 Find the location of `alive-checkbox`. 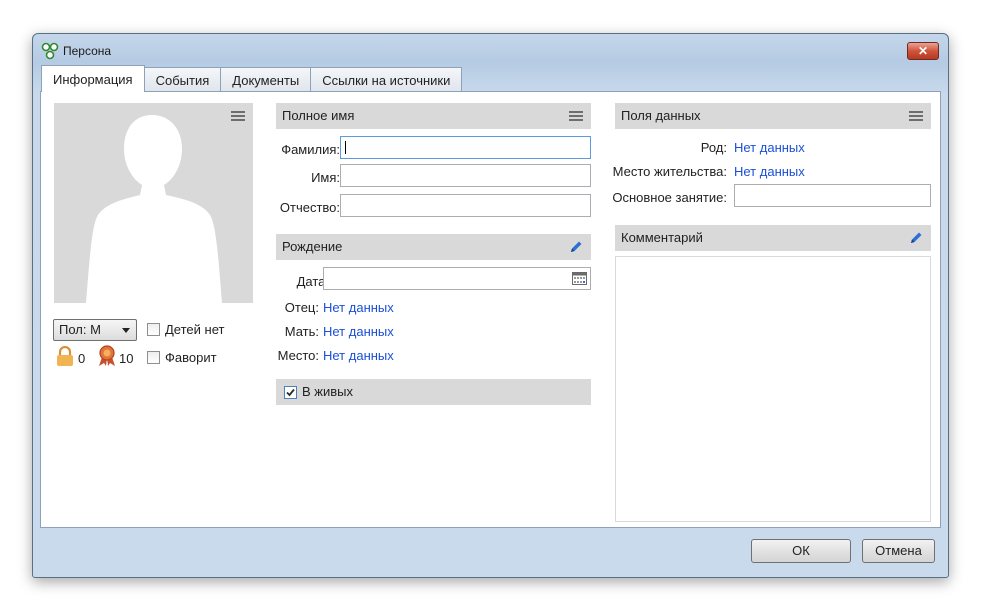

alive-checkbox is located at coordinates (290, 392).